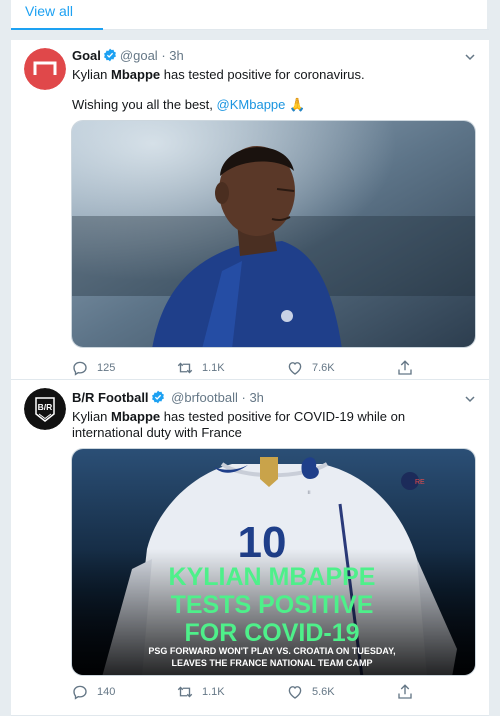 This screenshot has height=716, width=500. I want to click on avatar-brfootball: B/R, so click(45, 409).